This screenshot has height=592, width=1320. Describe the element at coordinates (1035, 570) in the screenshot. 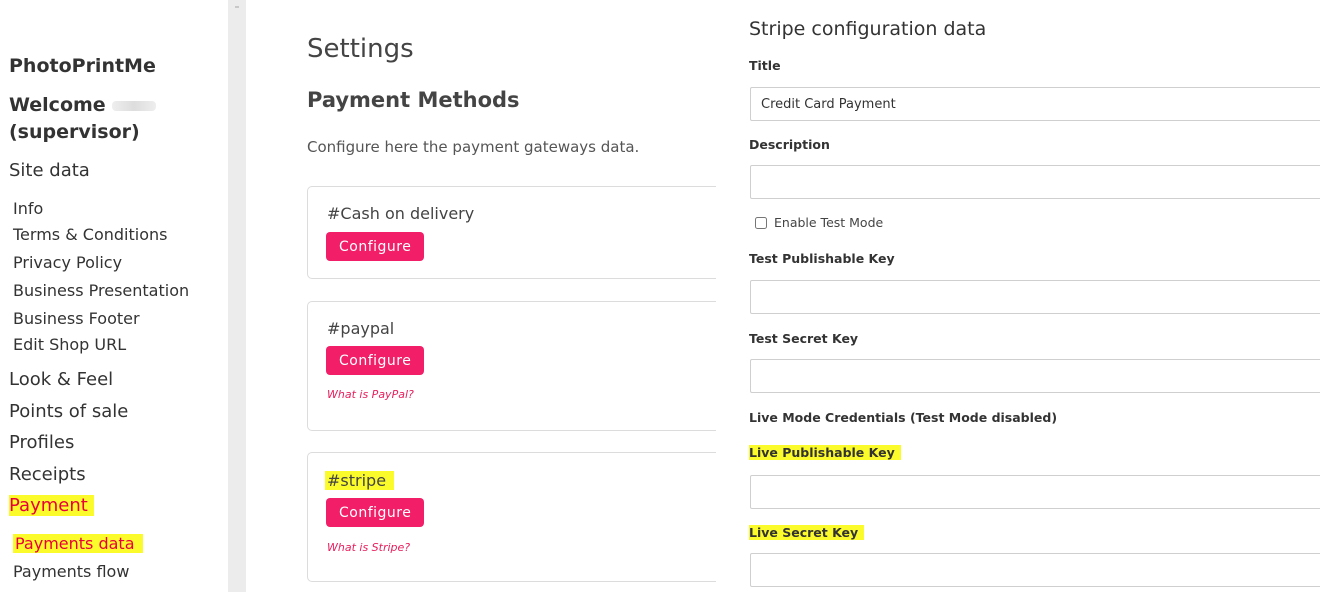

I see `live-secret-key-input` at that location.